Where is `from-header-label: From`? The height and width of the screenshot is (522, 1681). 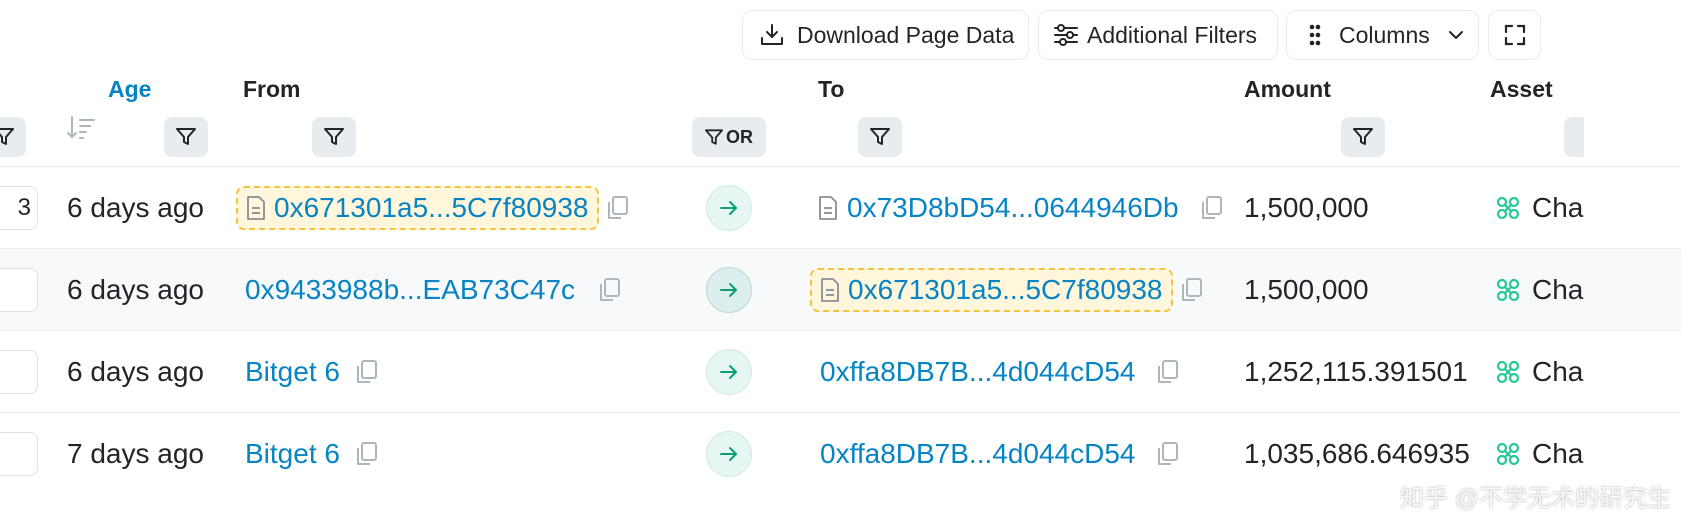 from-header-label: From is located at coordinates (272, 88).